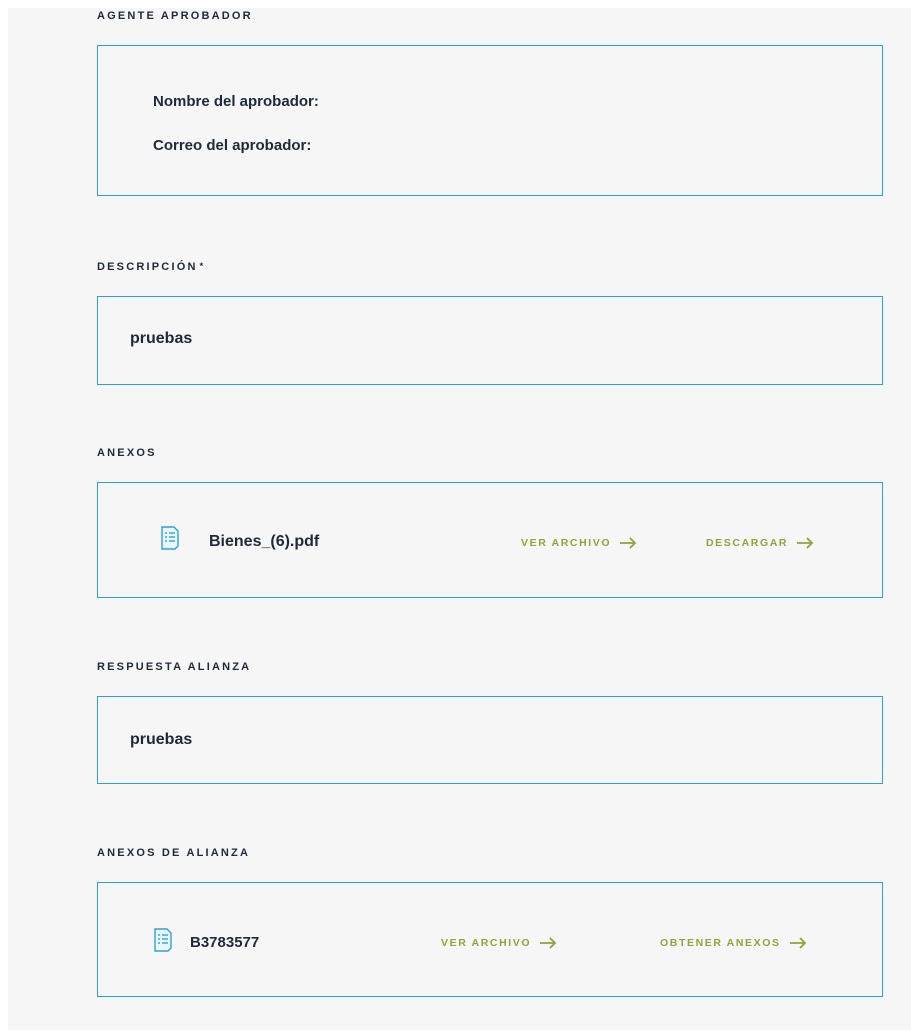  I want to click on approver-name-label: Nombre del aprobador:, so click(236, 101).